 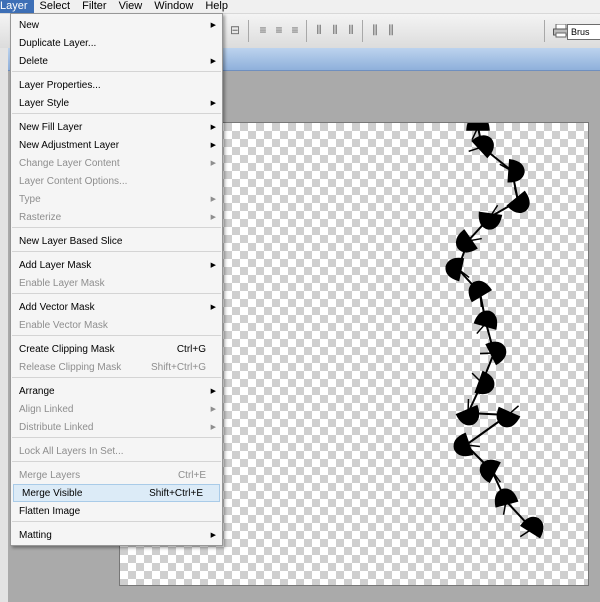 I want to click on menu-item-label: Delete, so click(x=33, y=61).